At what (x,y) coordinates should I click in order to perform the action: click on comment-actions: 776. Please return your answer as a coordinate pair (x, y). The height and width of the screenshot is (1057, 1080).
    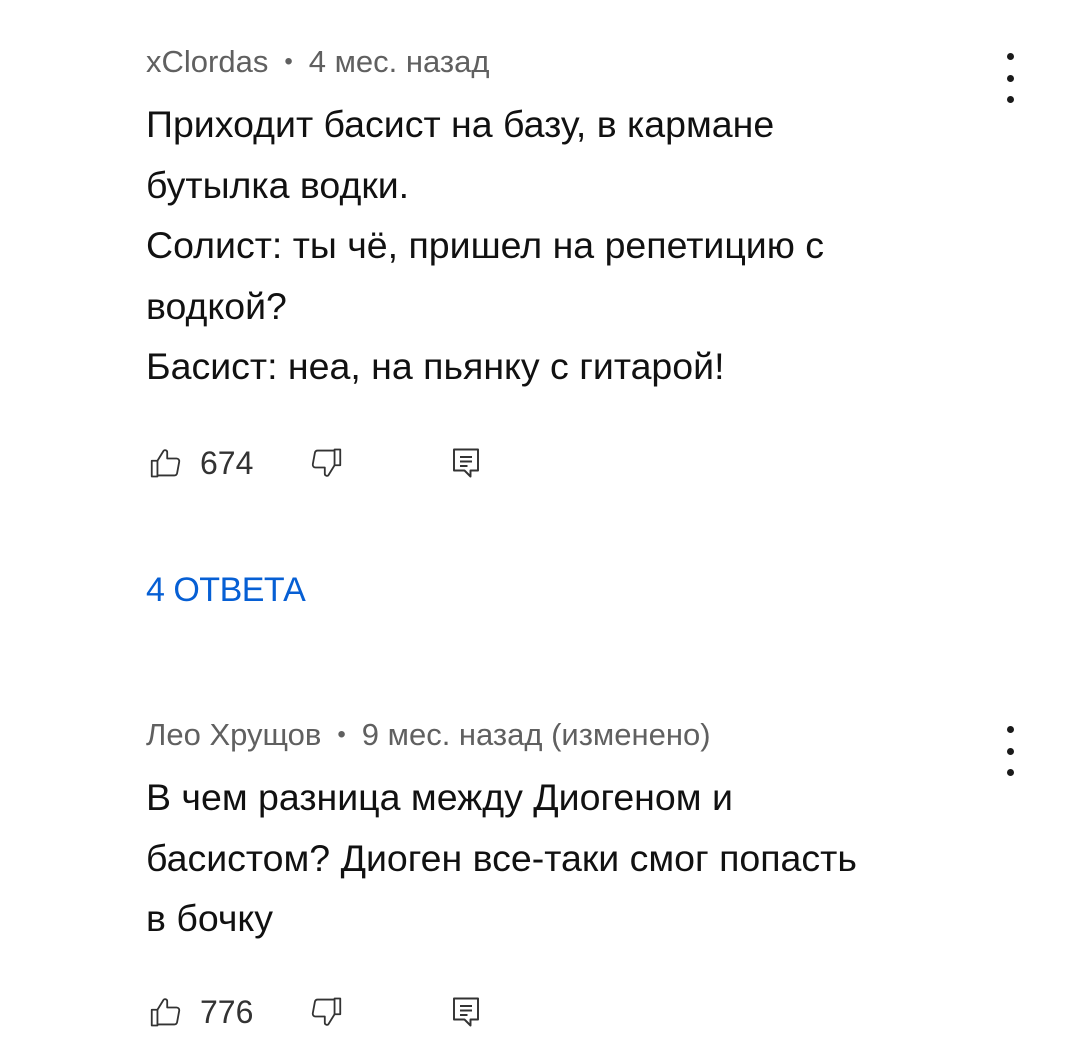
    Looking at the image, I should click on (316, 1012).